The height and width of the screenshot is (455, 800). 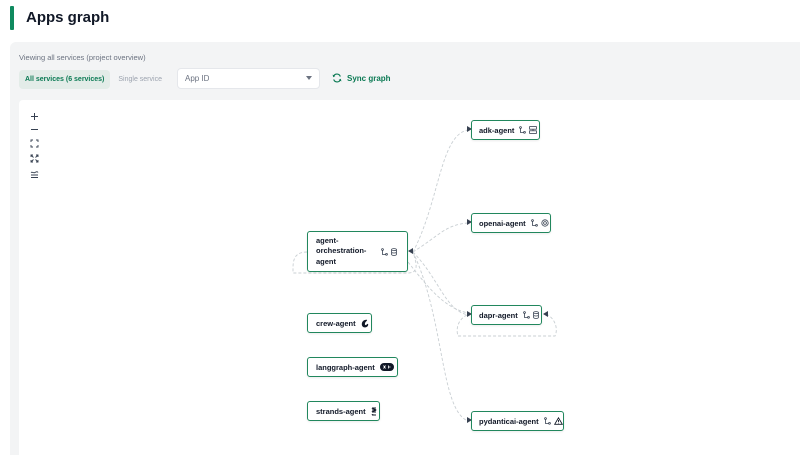 I want to click on node-label-line: agent-, so click(x=327, y=240).